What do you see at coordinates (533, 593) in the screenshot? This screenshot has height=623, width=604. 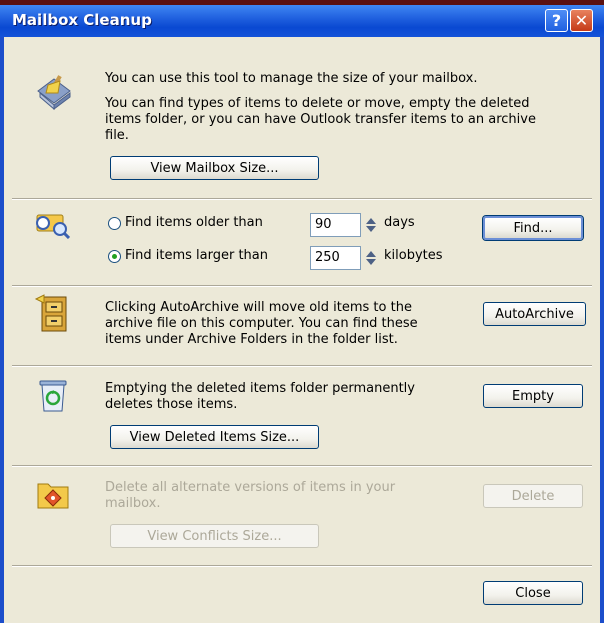 I see `close-button: Close` at bounding box center [533, 593].